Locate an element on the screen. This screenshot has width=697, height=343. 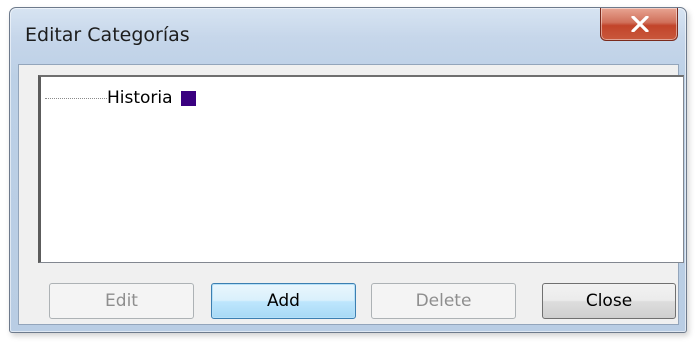
tree-item-historia: Historia is located at coordinates (120, 98).